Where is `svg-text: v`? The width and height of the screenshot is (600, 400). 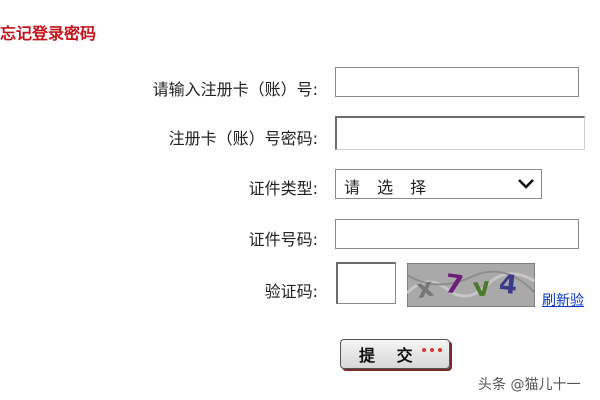 svg-text: v is located at coordinates (482, 288).